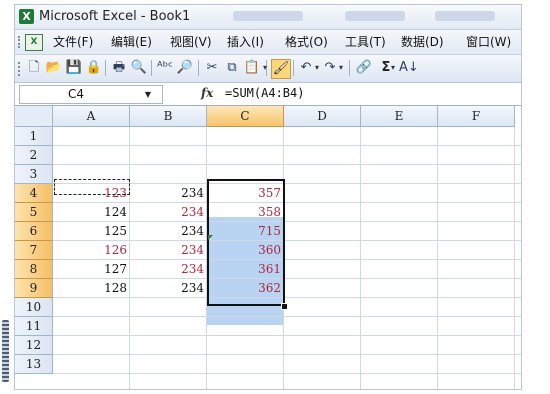 This screenshot has width=550, height=394. I want to click on row-header-12: 12, so click(34, 345).